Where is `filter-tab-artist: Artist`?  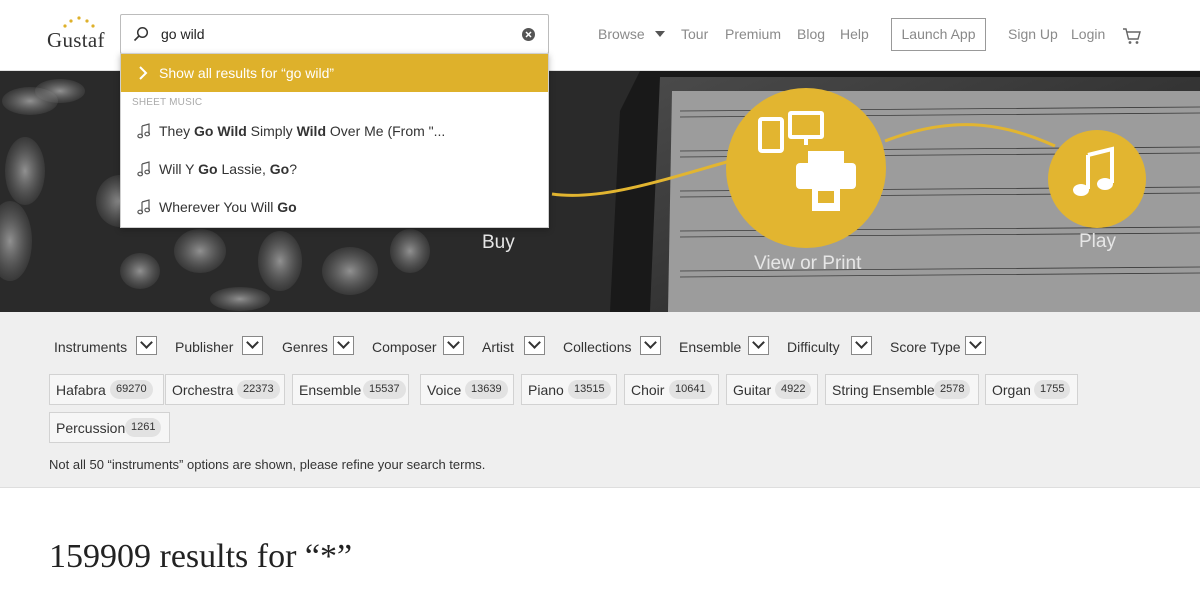
filter-tab-artist: Artist is located at coordinates (498, 347).